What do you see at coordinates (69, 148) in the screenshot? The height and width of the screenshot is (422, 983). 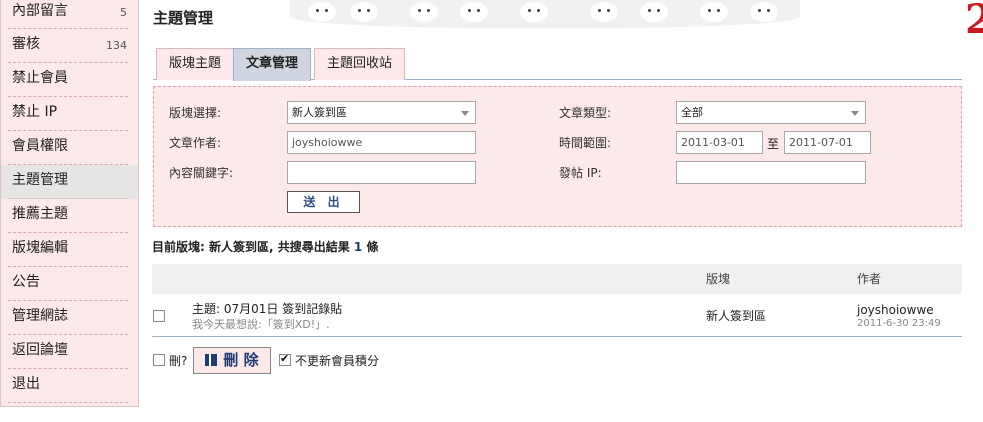 I see `sidebar-item-member-permissions: 會員權限` at bounding box center [69, 148].